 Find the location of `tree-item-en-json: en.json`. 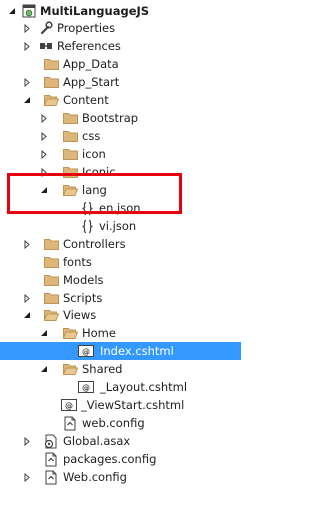

tree-item-en-json: en.json is located at coordinates (120, 208).